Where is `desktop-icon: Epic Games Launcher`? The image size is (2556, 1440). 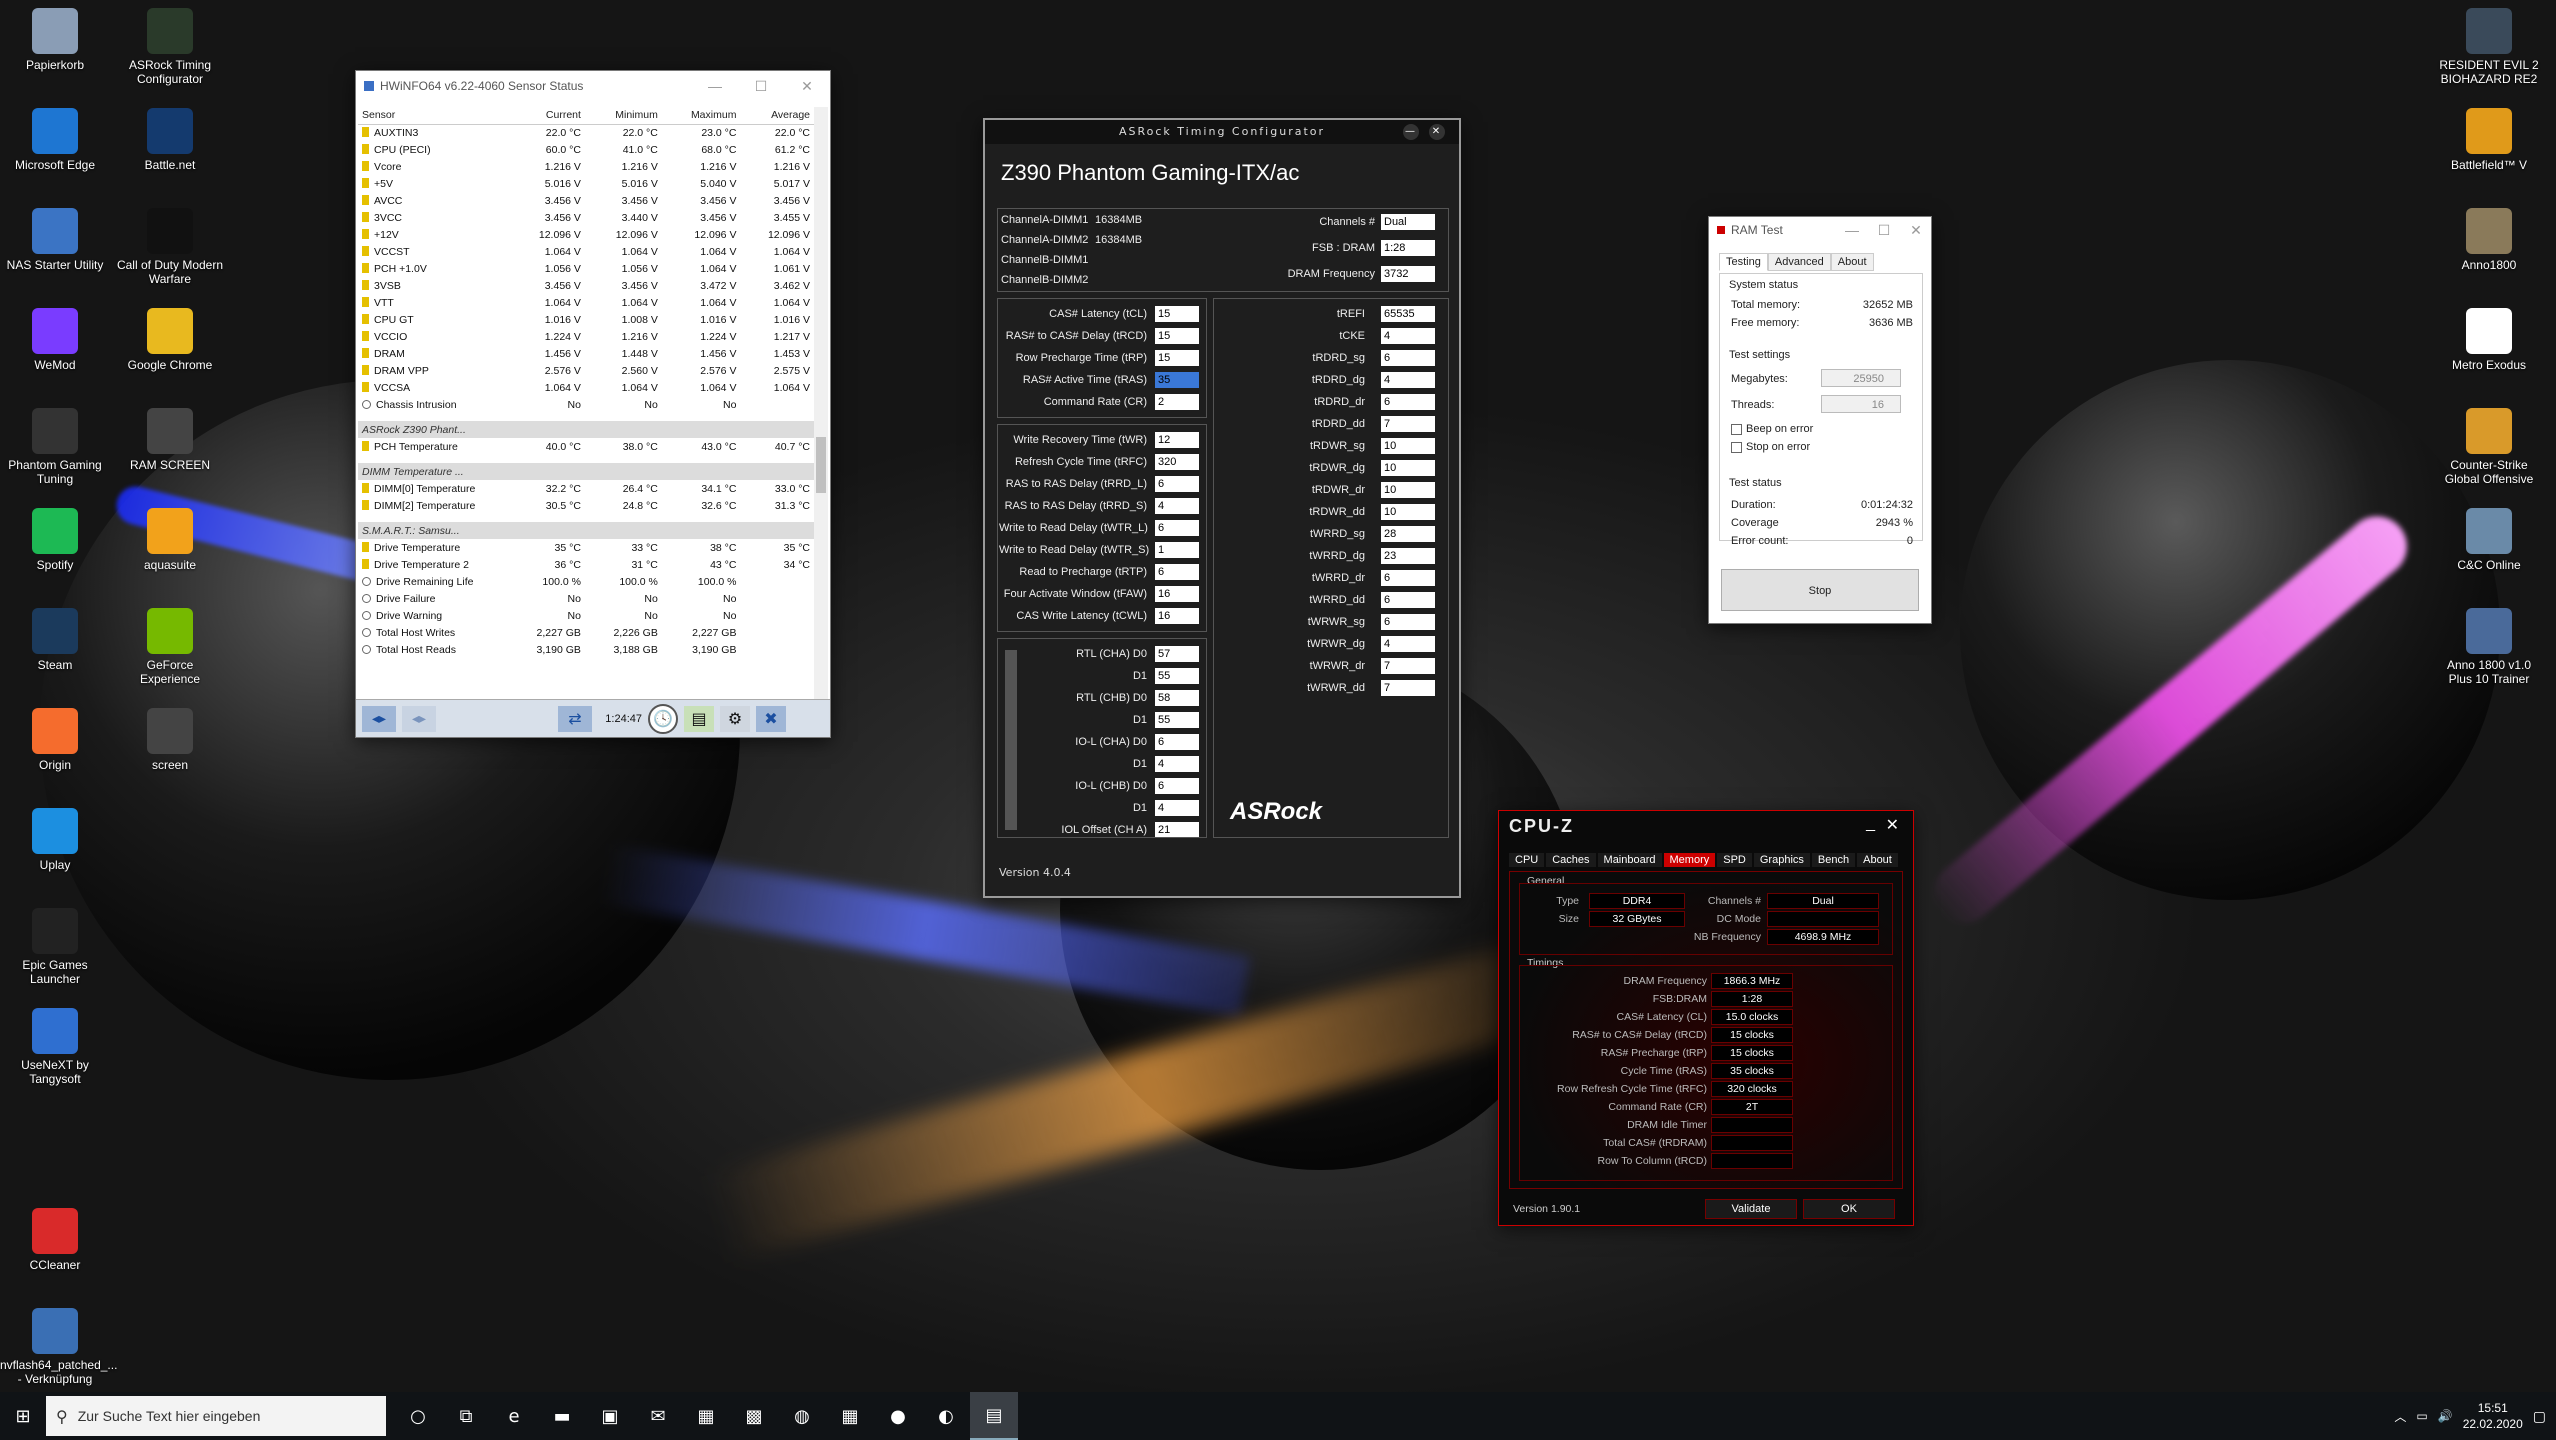
desktop-icon: Epic Games Launcher is located at coordinates (55, 947).